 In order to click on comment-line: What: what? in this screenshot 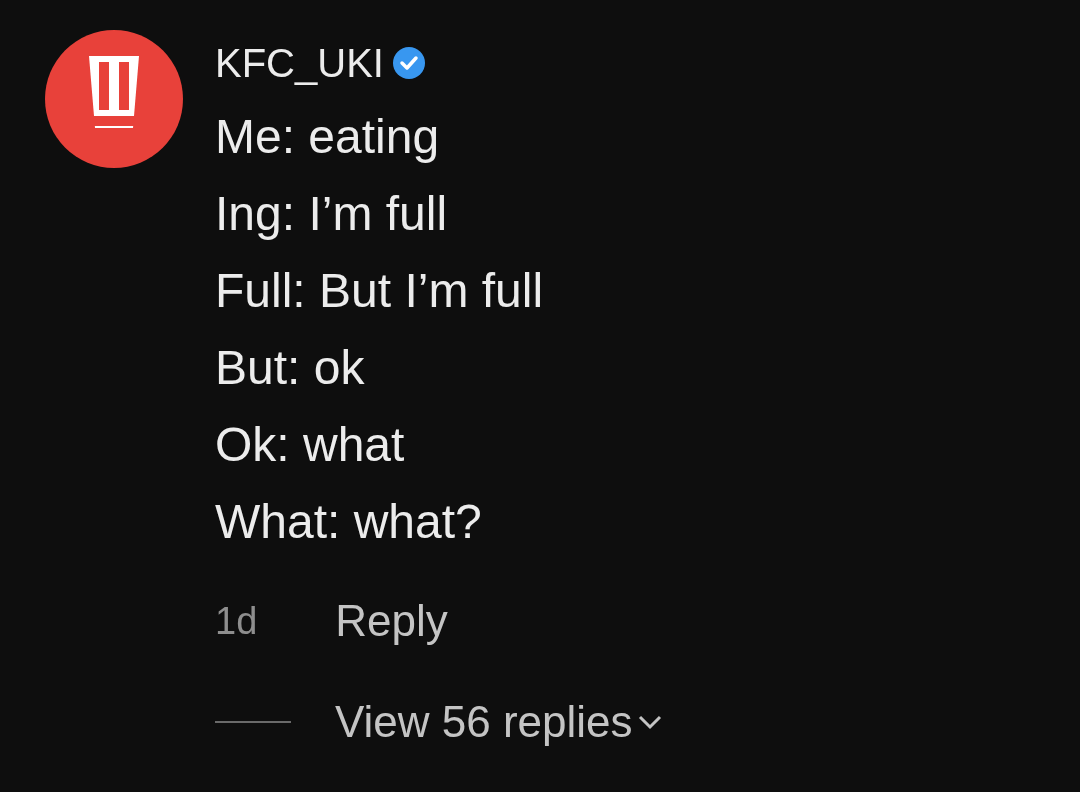, I will do `click(349, 522)`.